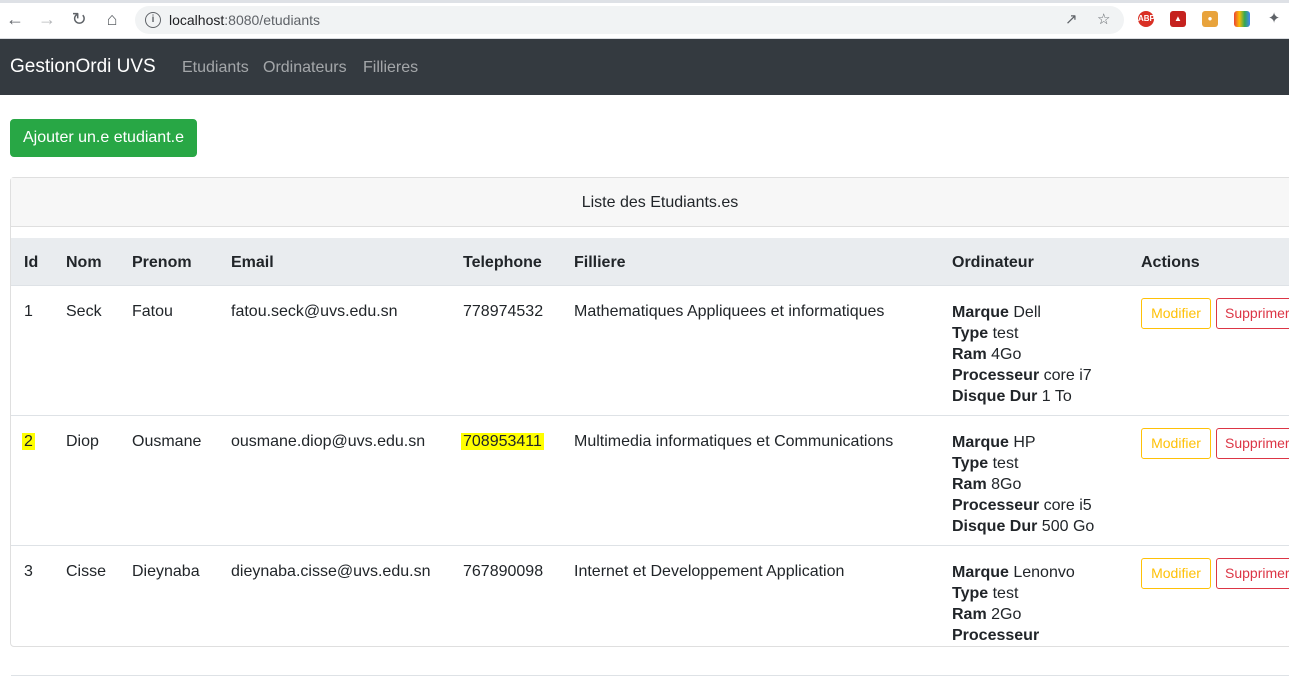  What do you see at coordinates (215, 68) in the screenshot?
I see `nav-link-etudiants: Etudiants` at bounding box center [215, 68].